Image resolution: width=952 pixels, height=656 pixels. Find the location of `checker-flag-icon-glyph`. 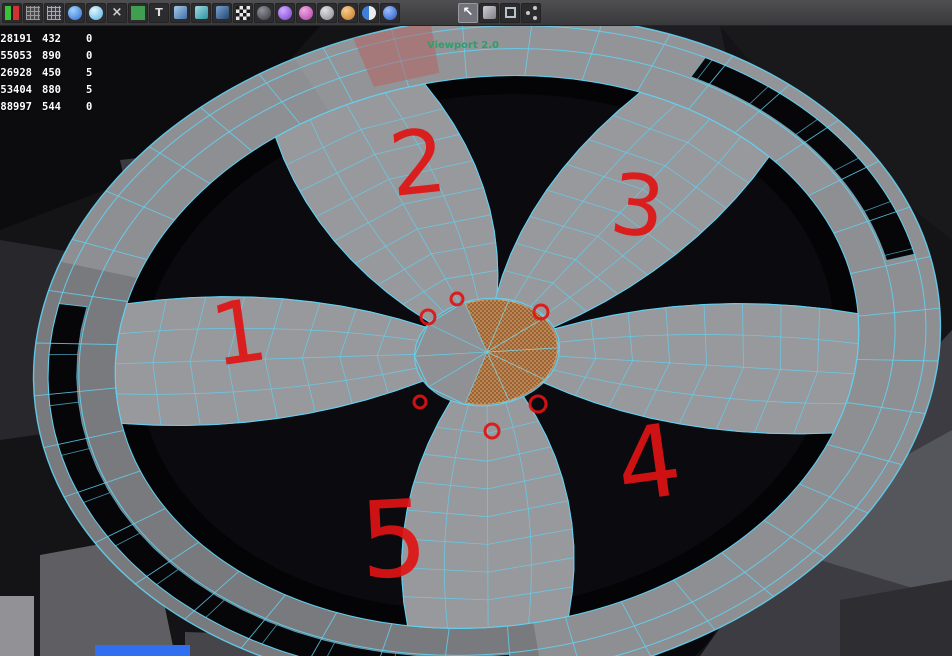

checker-flag-icon-glyph is located at coordinates (243, 12).